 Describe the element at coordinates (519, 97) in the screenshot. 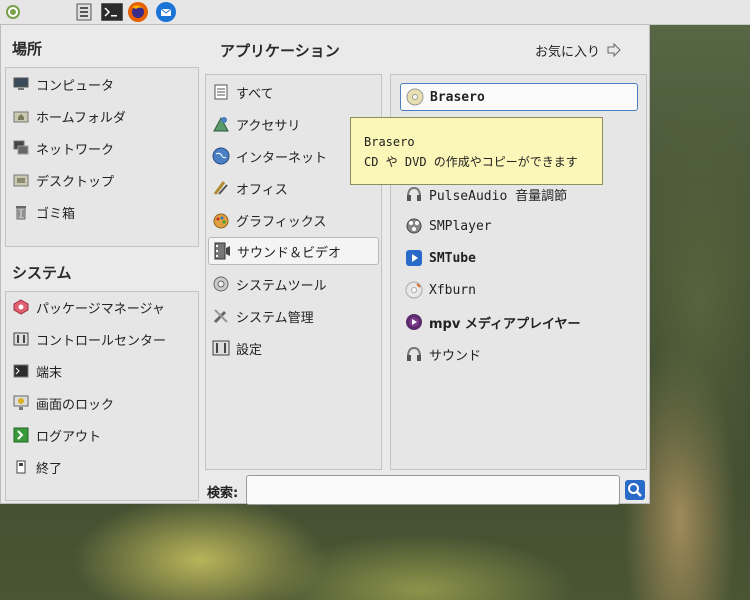

I see `app-item-brasero: Brasero` at that location.